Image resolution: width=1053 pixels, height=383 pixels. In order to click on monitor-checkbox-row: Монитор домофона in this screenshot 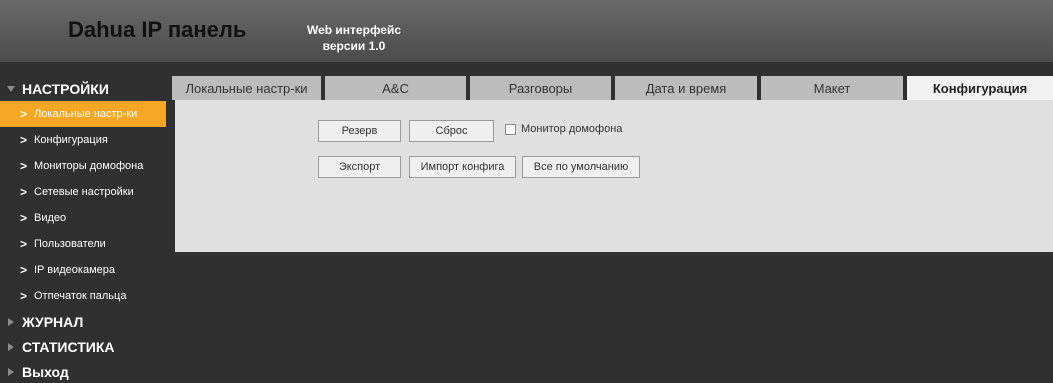, I will do `click(563, 129)`.